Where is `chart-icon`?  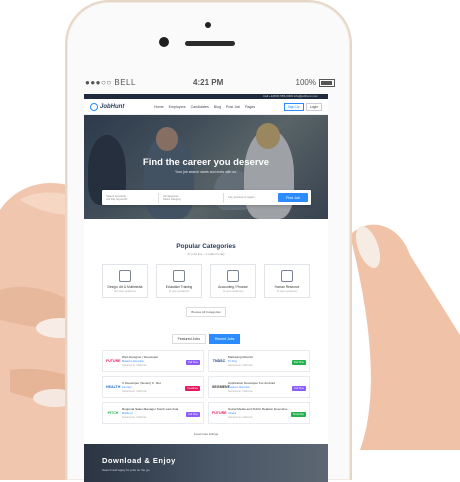
chart-icon is located at coordinates (233, 276).